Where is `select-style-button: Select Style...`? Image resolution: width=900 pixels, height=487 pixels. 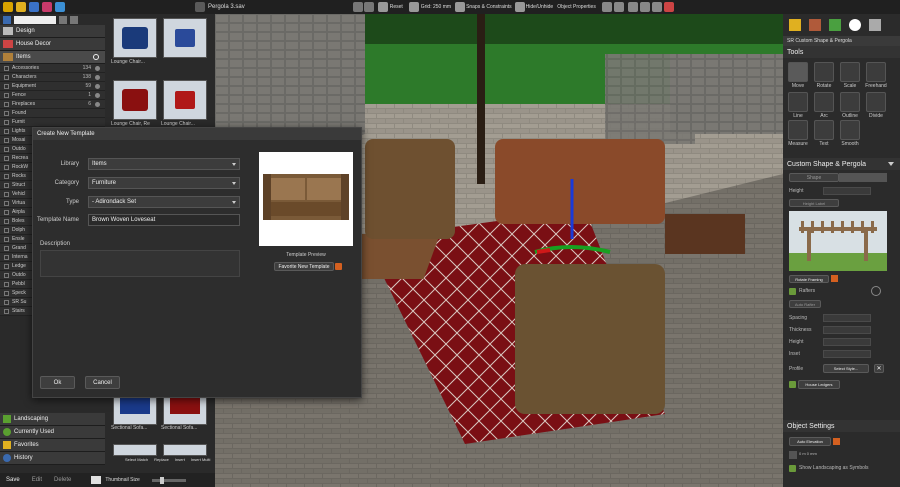 select-style-button: Select Style... is located at coordinates (846, 368).